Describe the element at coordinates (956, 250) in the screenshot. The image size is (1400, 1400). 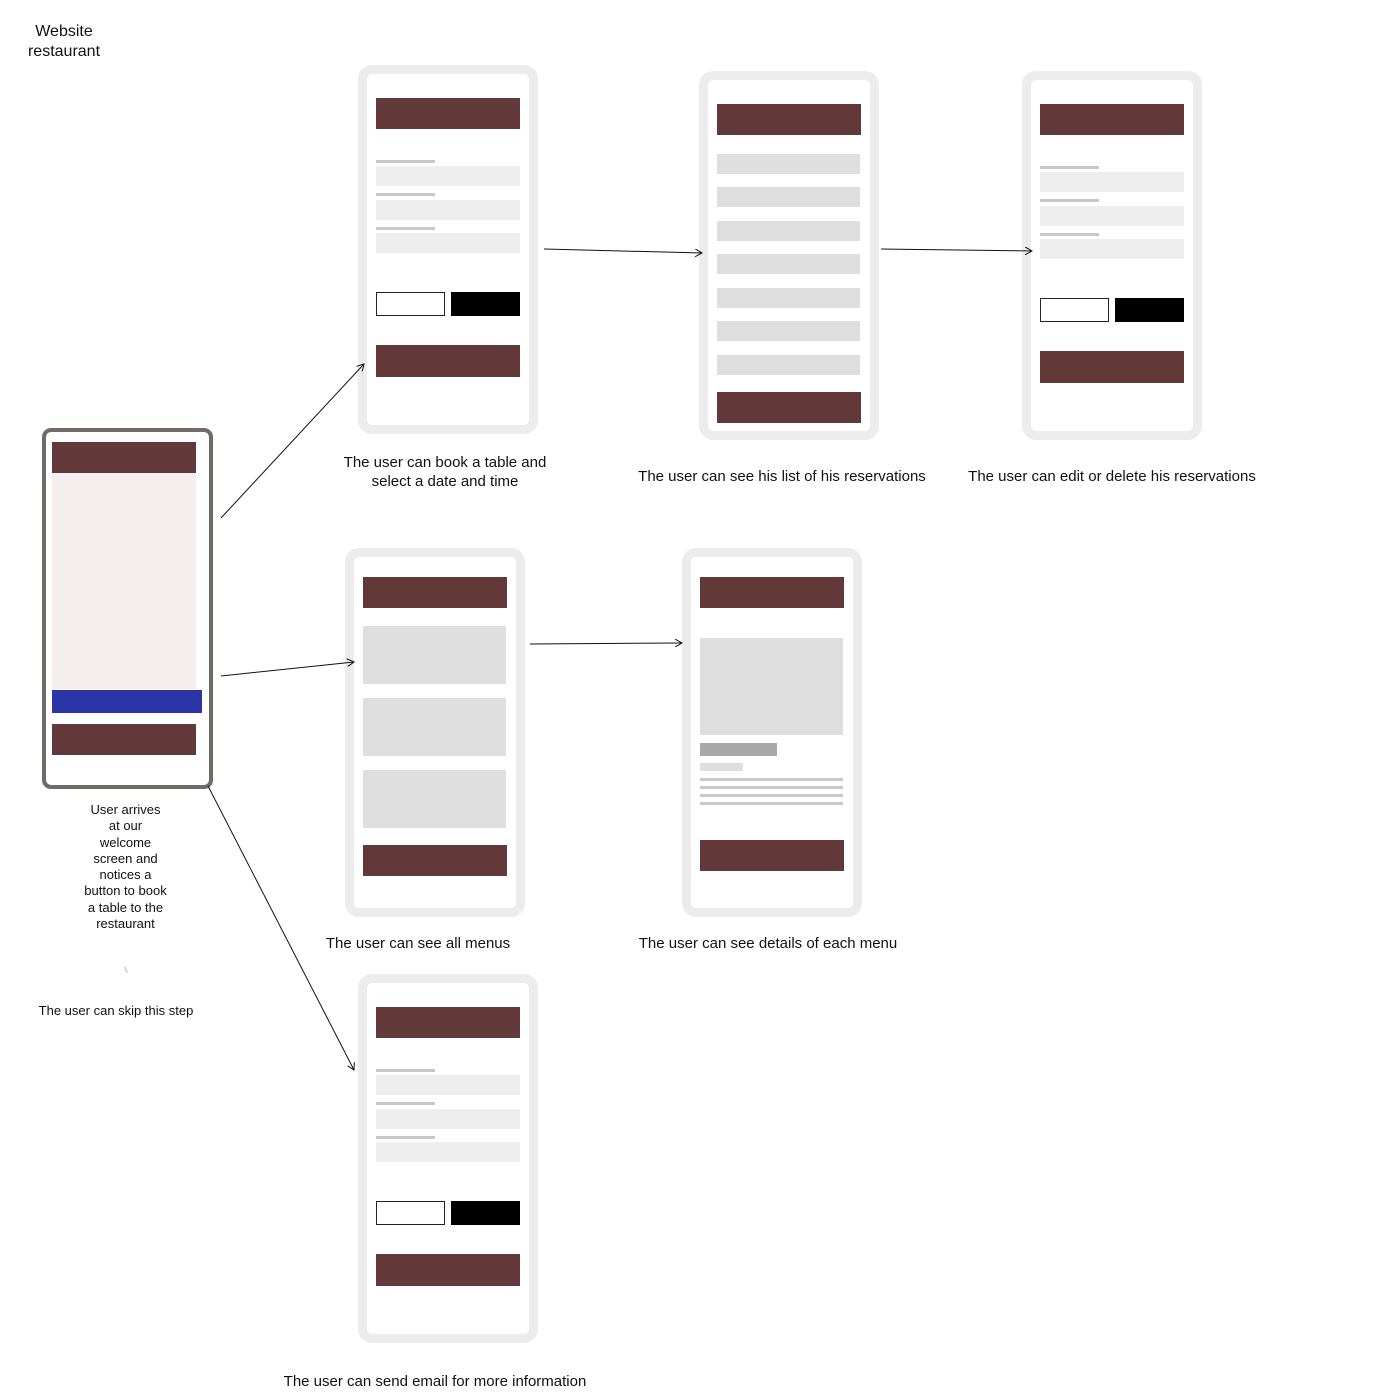
I see `arrow-list-to-edit` at that location.